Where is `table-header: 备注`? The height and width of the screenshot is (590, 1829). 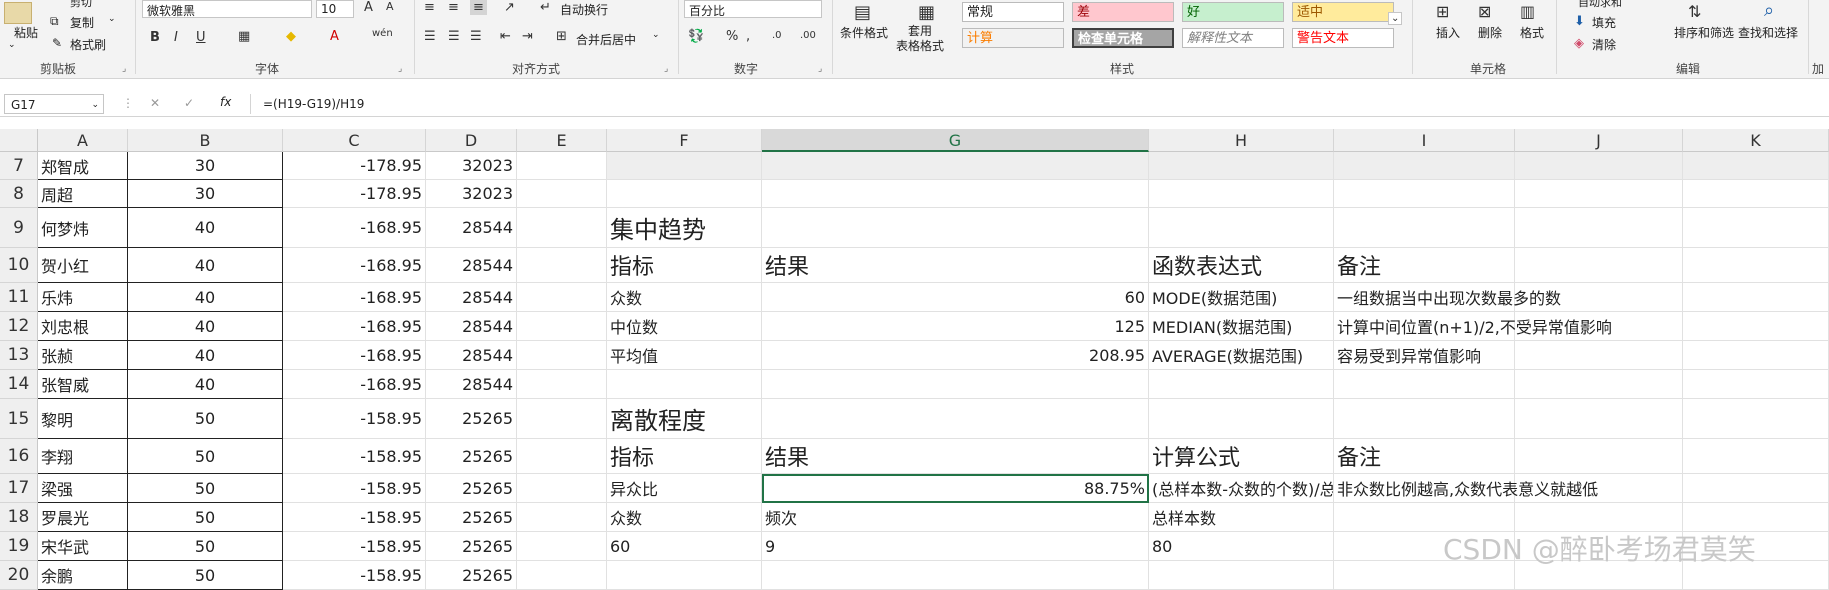
table-header: 备注 is located at coordinates (1424, 456).